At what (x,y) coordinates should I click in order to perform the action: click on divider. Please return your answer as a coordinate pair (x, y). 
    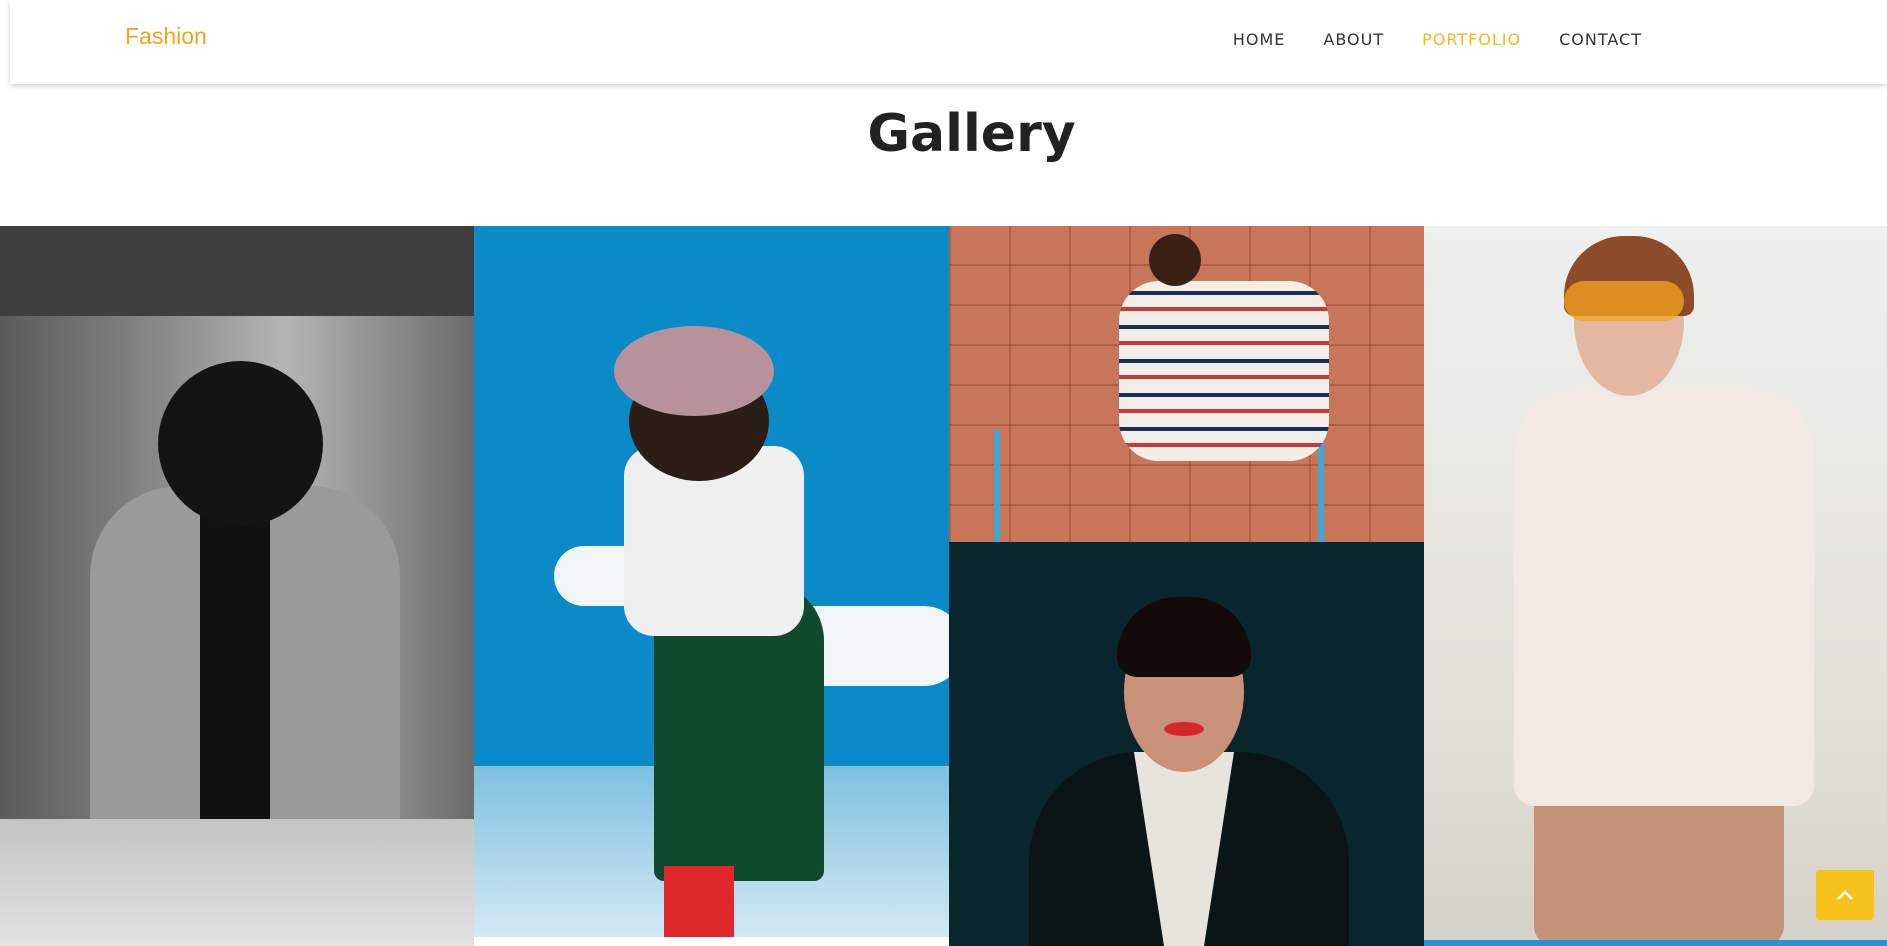
    Looking at the image, I should click on (711, 941).